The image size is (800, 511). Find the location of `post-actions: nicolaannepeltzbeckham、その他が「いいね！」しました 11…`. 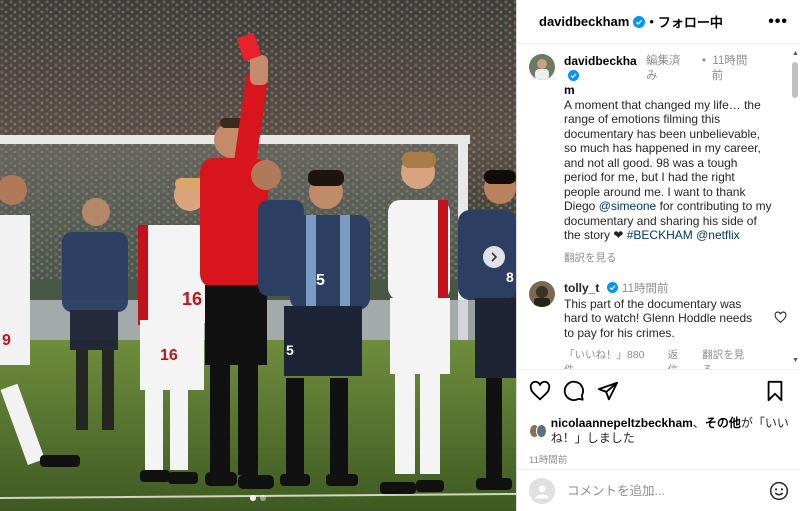

post-actions: nicolaannepeltzbeckham、その他が「いいね！」しました 11… is located at coordinates (658, 419).